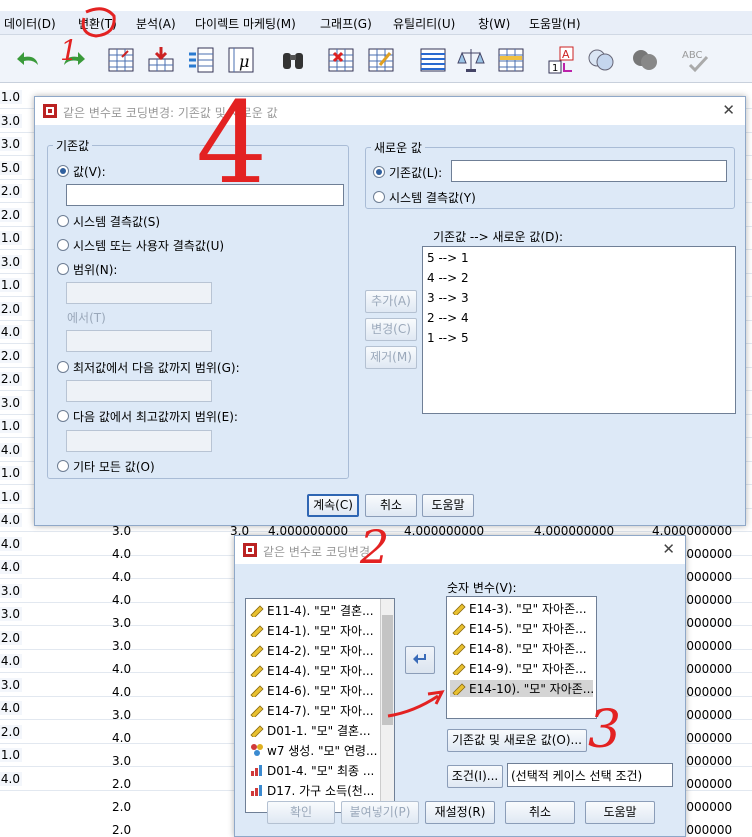 The image size is (752, 837). I want to click on list-item: 2 --> 4, so click(448, 318).